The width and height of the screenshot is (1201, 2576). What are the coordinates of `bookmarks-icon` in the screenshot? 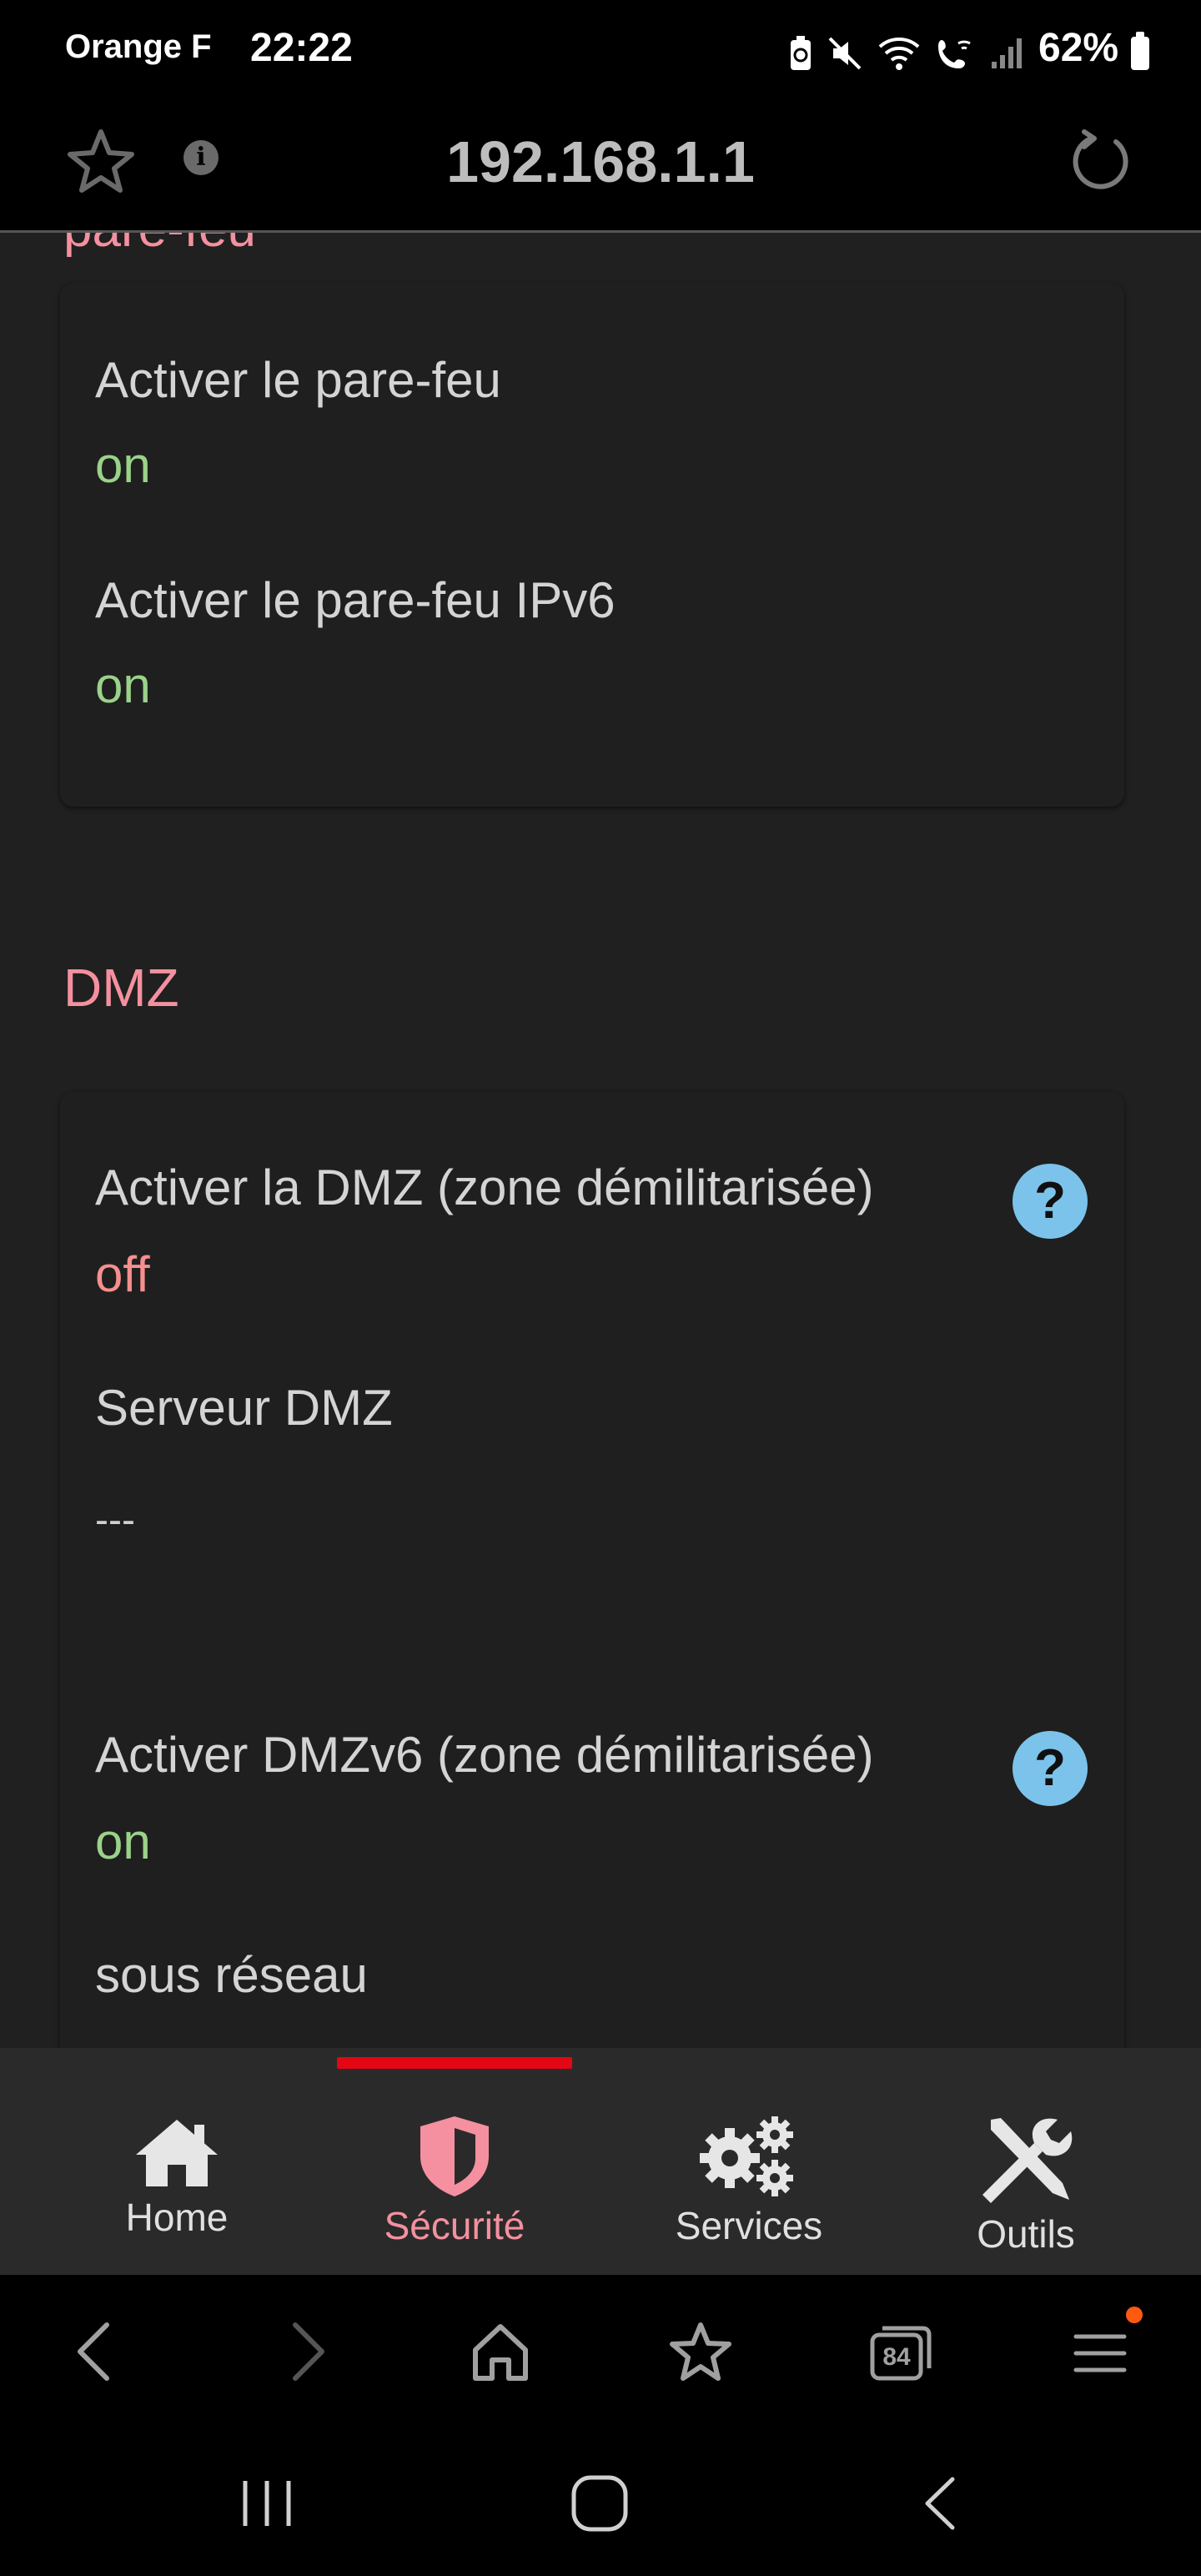 It's located at (701, 2351).